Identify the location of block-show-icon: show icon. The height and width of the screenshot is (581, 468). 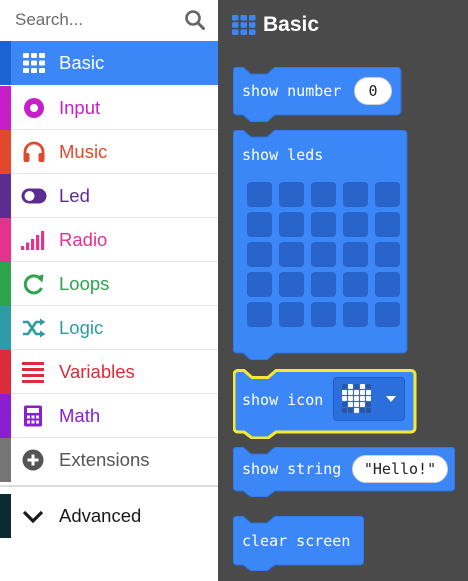
(325, 404).